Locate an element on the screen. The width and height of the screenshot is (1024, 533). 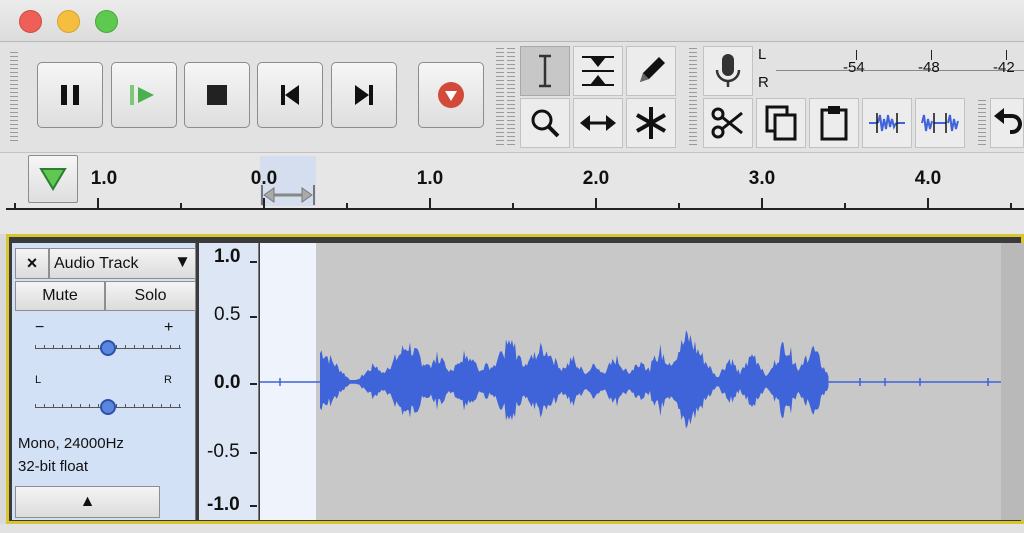
ruler-baseline is located at coordinates (515, 209).